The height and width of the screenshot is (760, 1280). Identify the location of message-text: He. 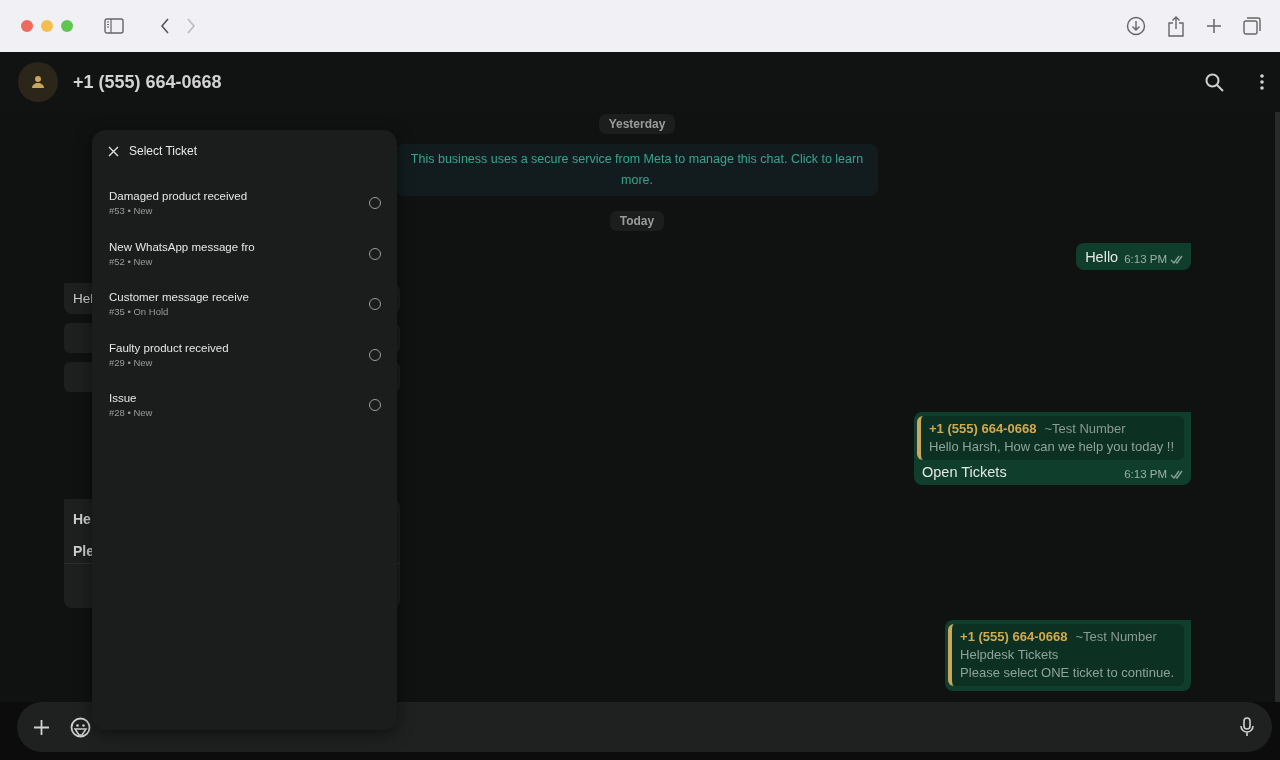
(82, 519).